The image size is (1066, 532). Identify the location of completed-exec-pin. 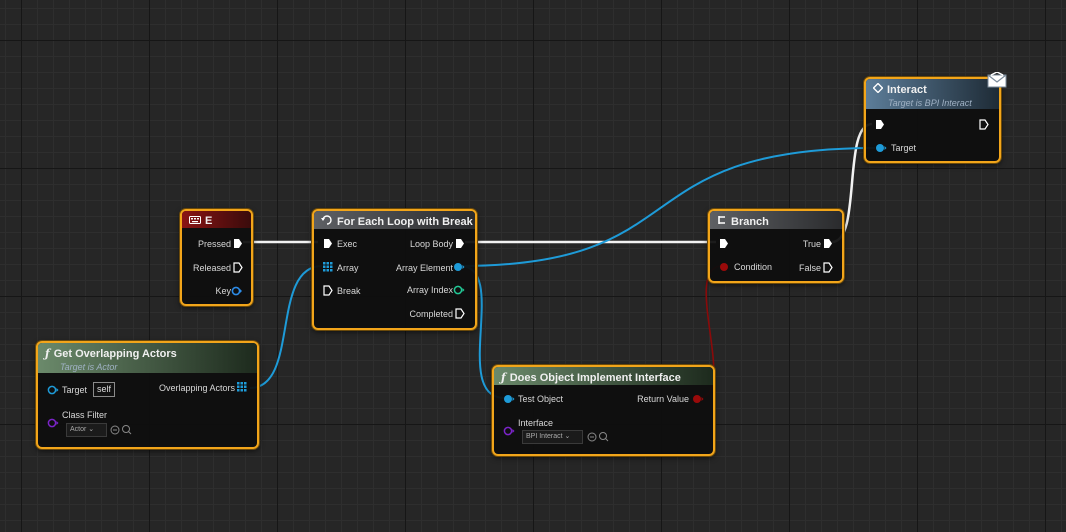
(460, 313).